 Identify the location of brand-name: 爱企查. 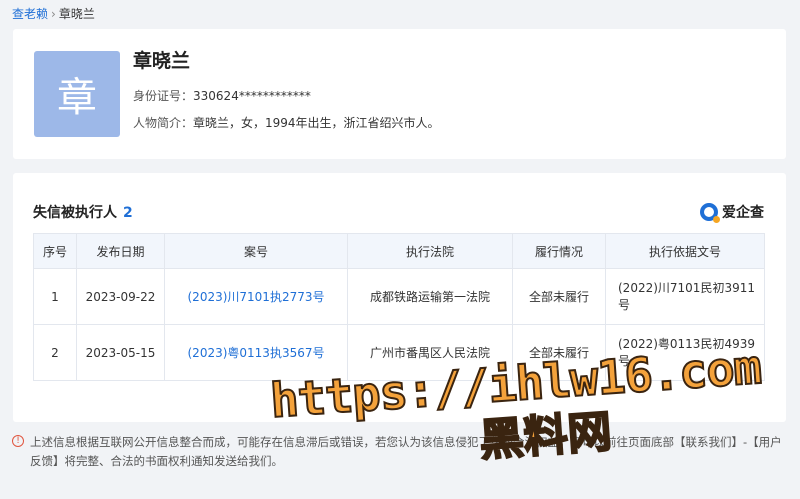
(743, 213).